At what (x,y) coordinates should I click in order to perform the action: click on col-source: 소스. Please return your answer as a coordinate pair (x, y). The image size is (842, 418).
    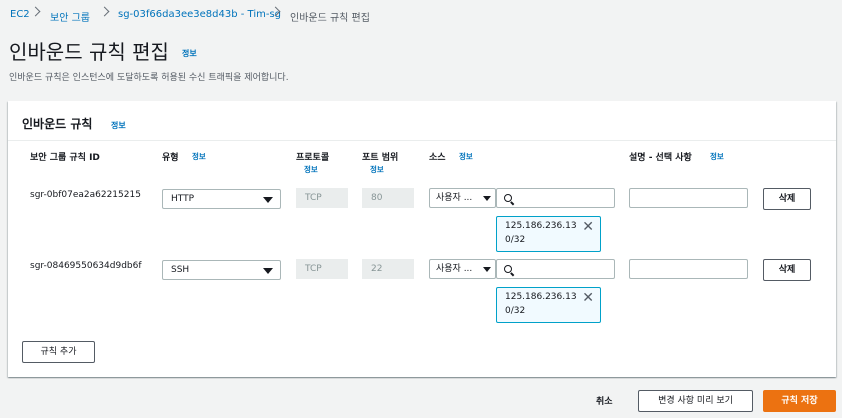
    Looking at the image, I should click on (437, 158).